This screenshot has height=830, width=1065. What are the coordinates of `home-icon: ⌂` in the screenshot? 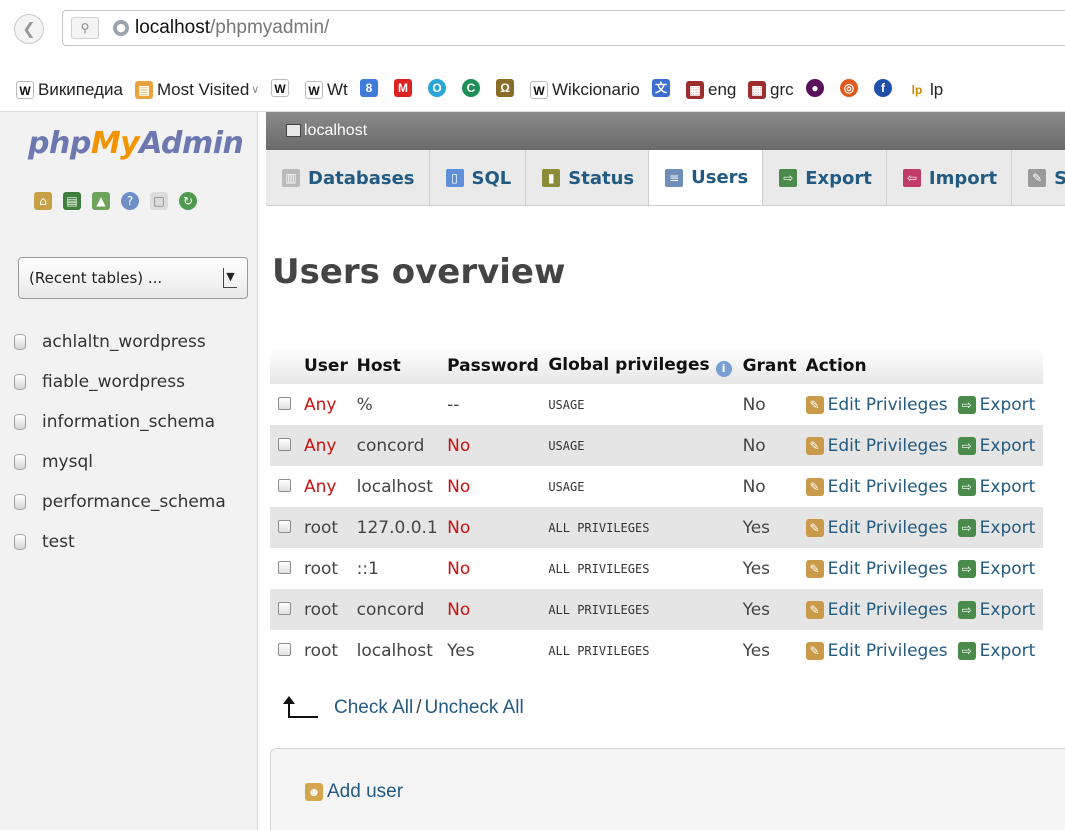 It's located at (43, 201).